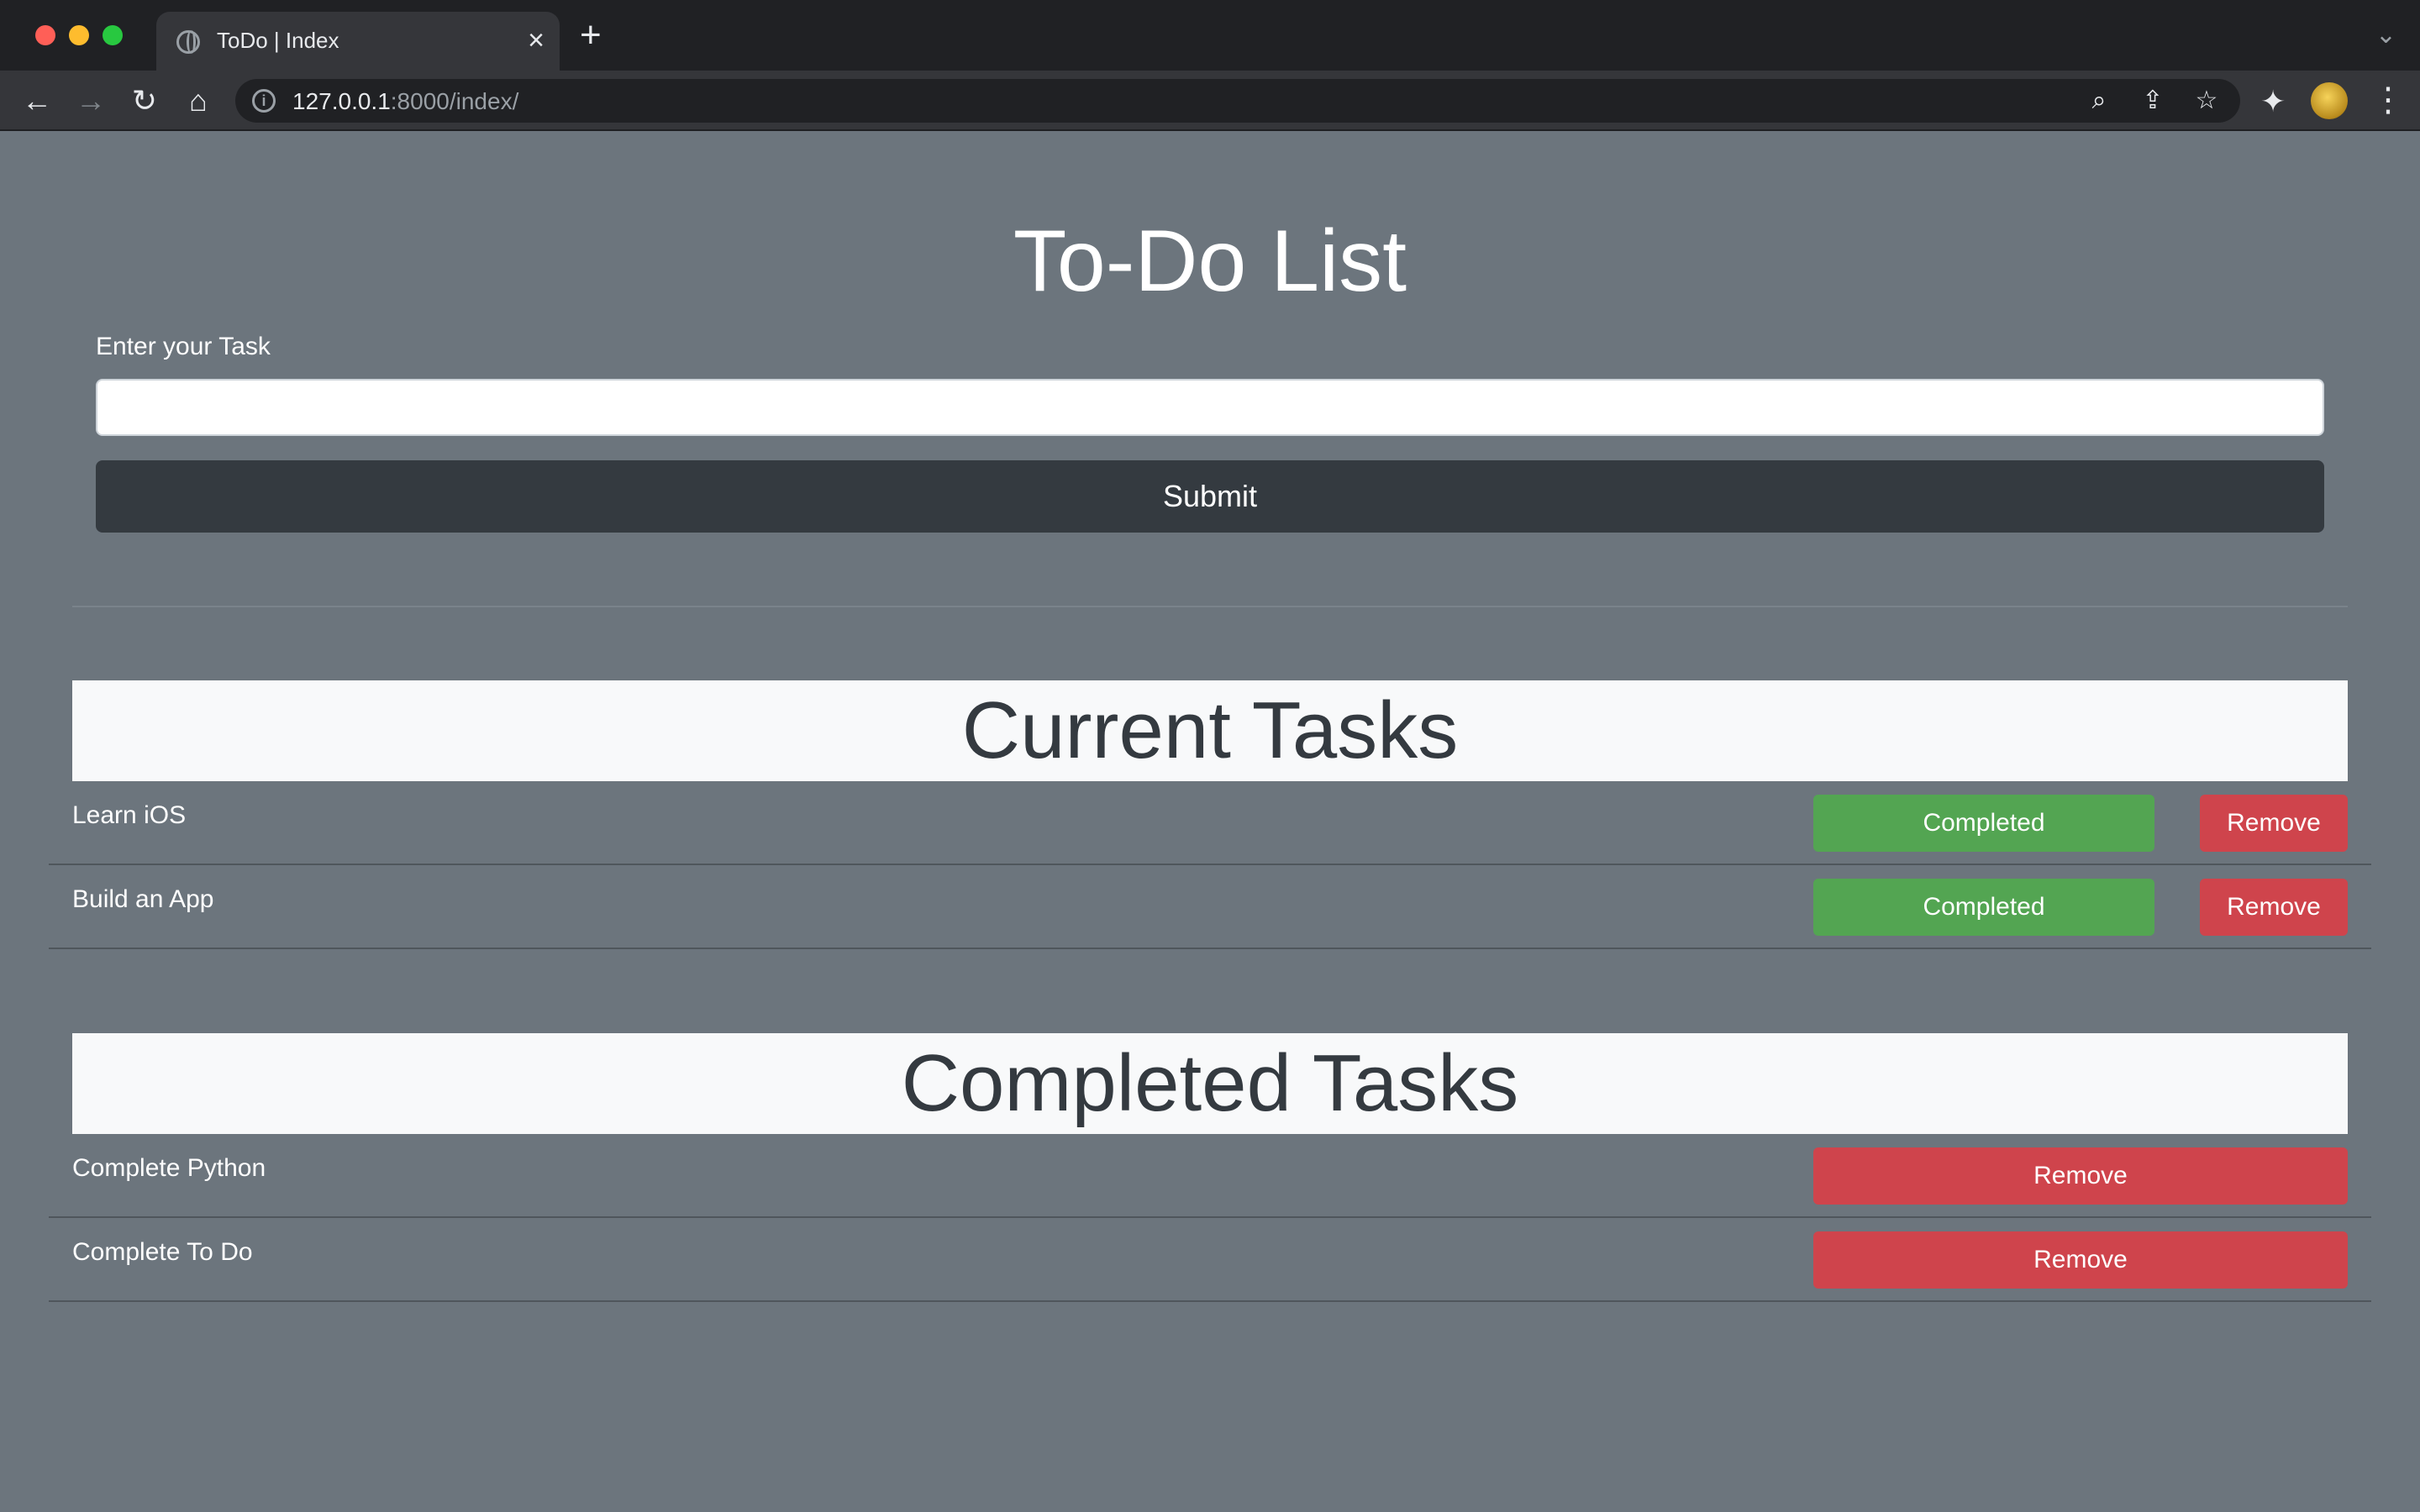  Describe the element at coordinates (1210, 907) in the screenshot. I see `task-row: Build an App Completed Remove` at that location.